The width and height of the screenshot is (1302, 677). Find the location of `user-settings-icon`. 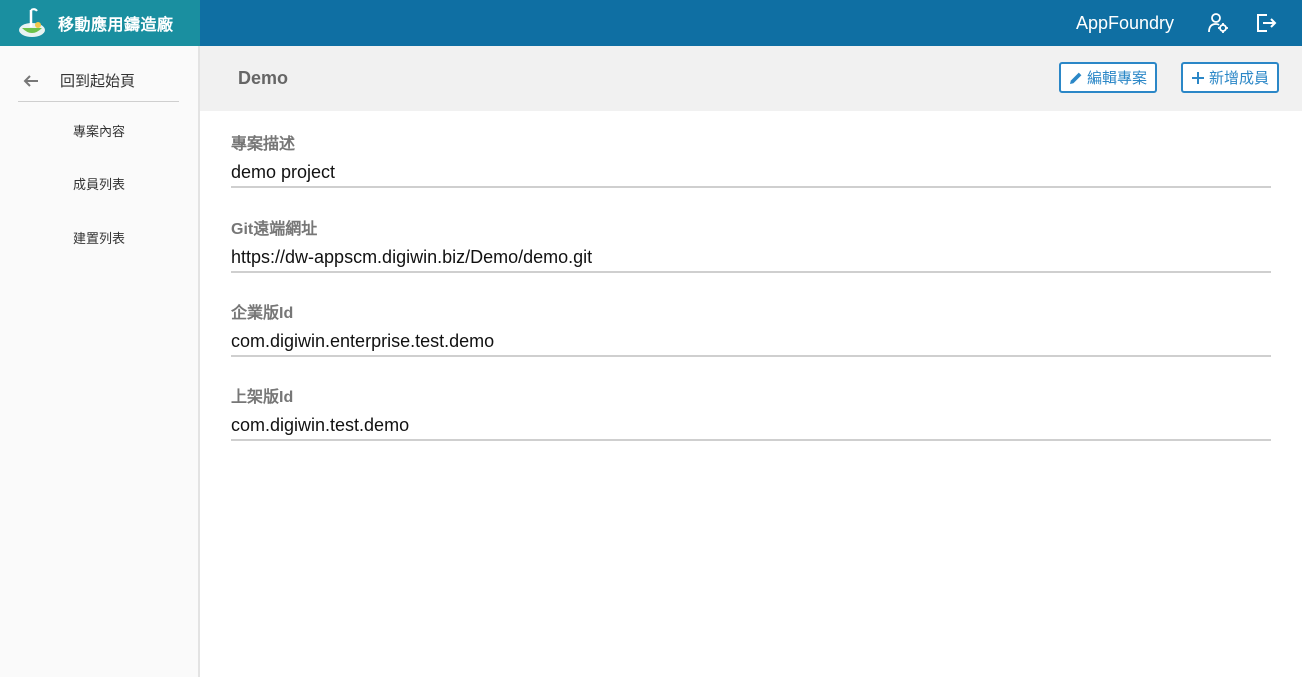

user-settings-icon is located at coordinates (1218, 23).